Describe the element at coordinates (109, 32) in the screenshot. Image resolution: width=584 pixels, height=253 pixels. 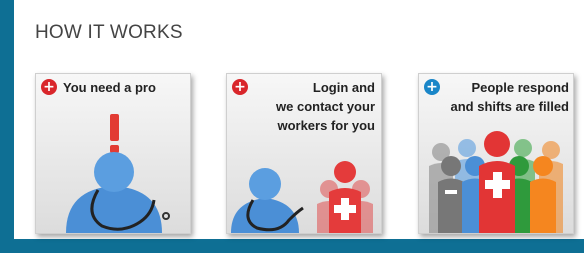
I see `section-title: HOW IT WORKS` at that location.